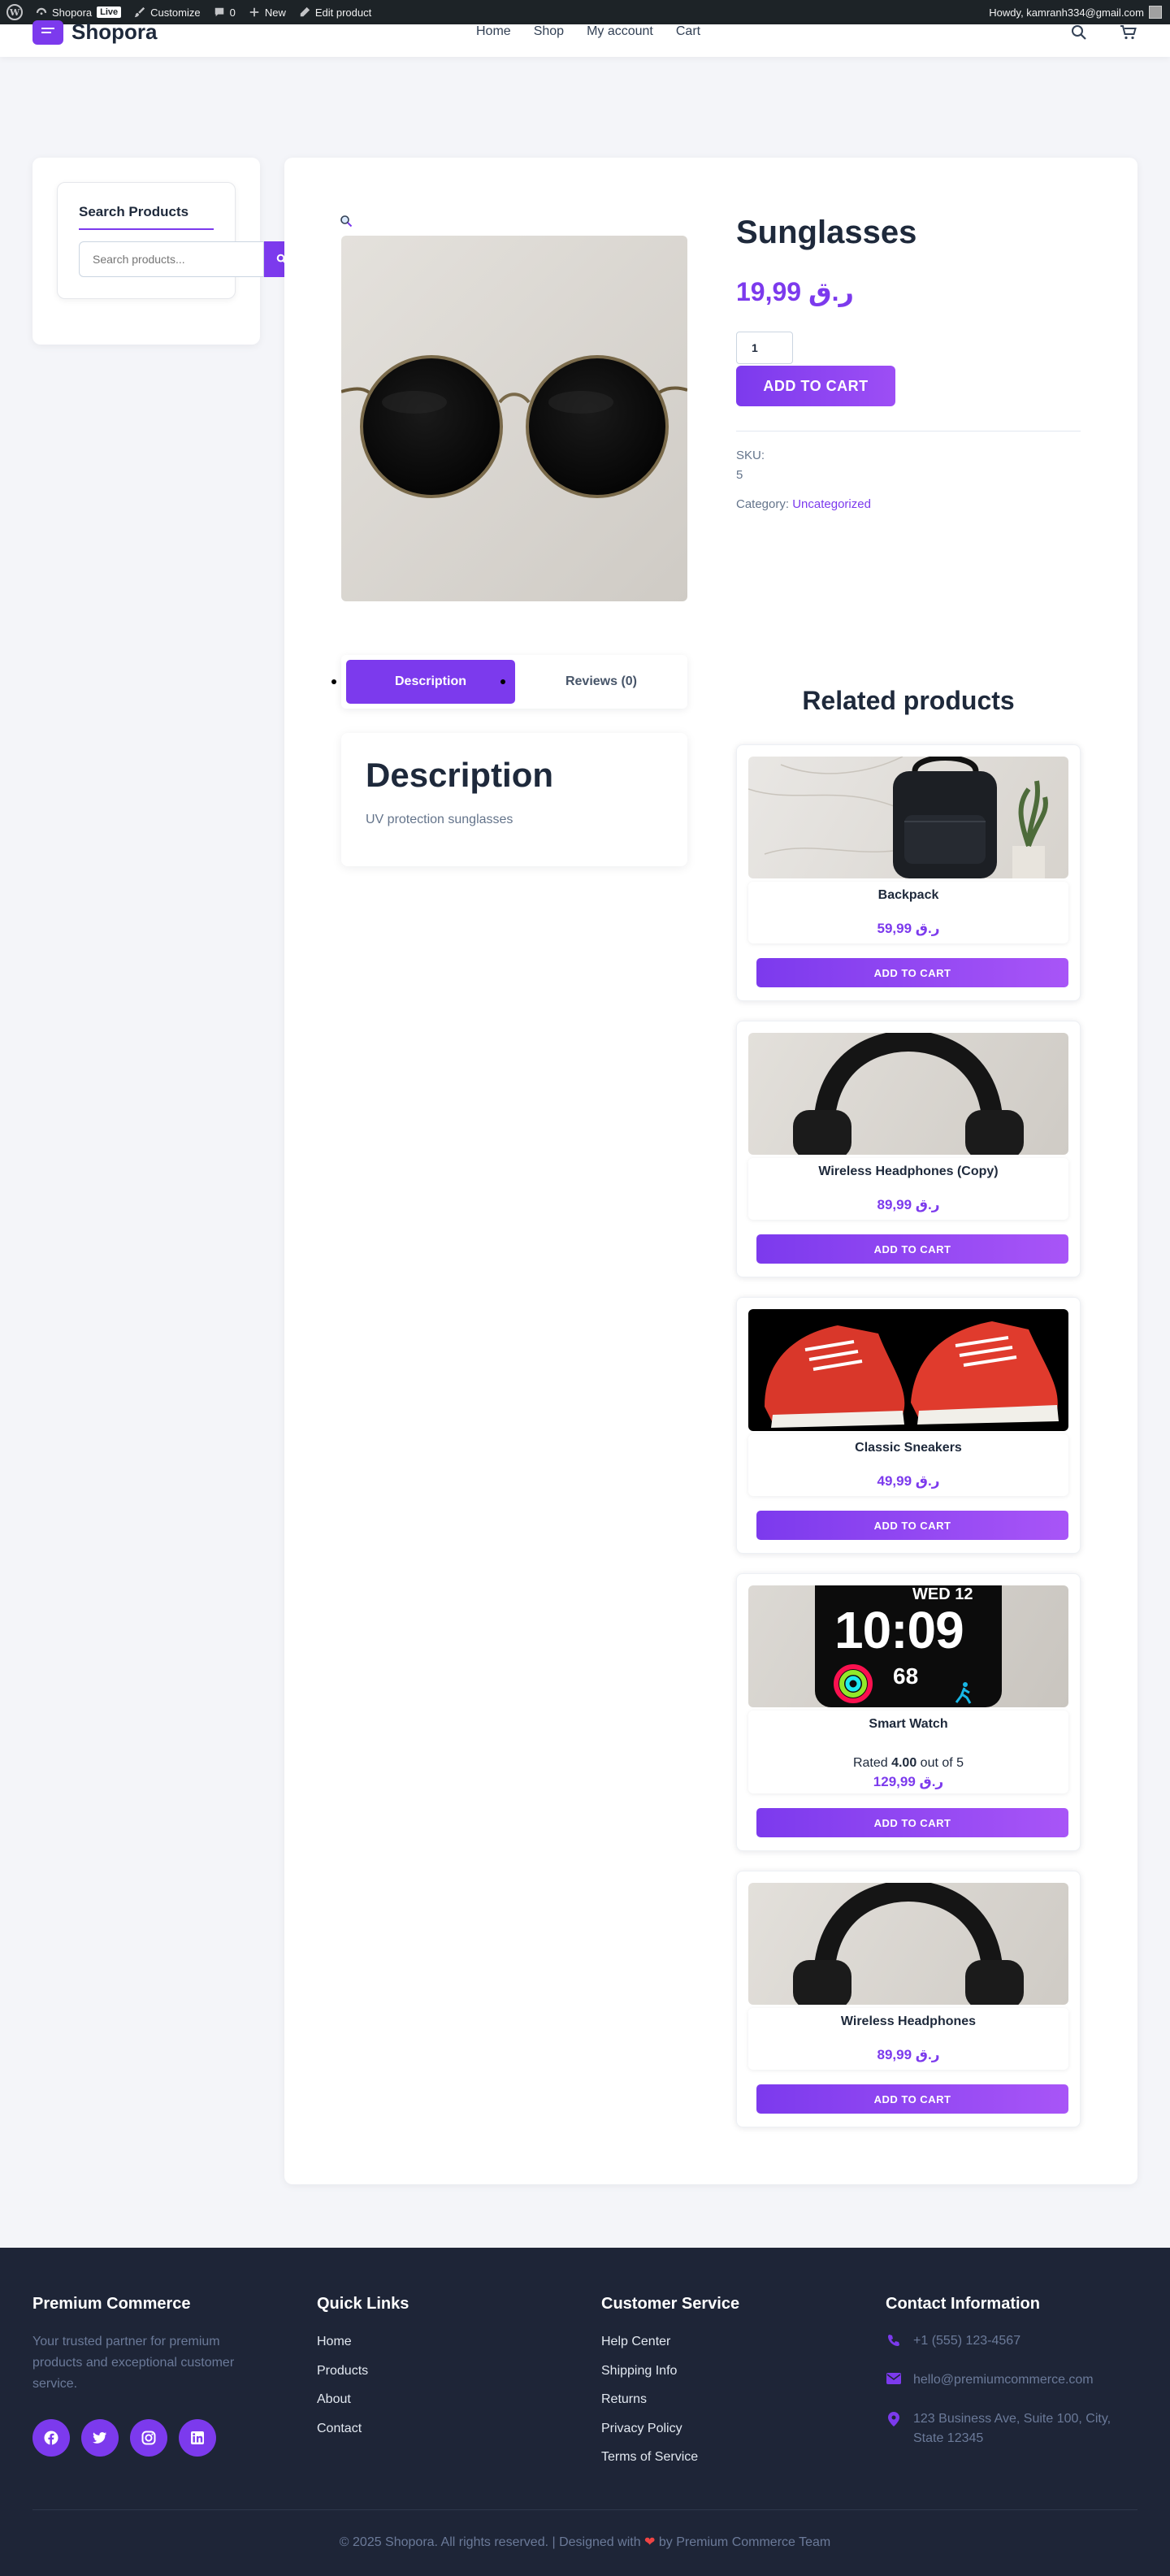  I want to click on product-image: WED 12 10:09 68, so click(908, 1646).